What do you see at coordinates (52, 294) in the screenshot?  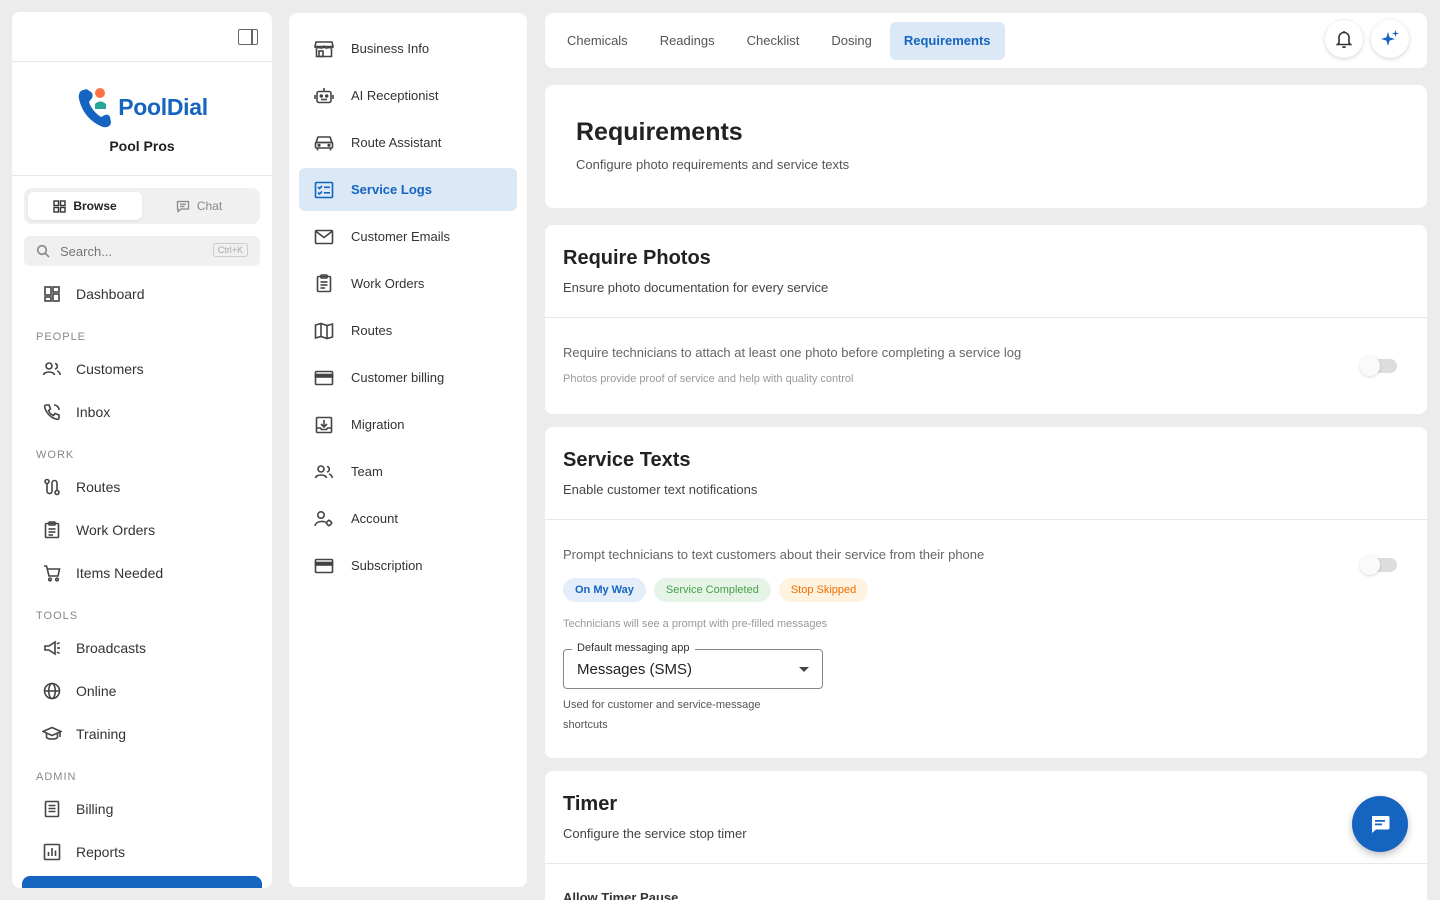 I see `dashboard-icon` at bounding box center [52, 294].